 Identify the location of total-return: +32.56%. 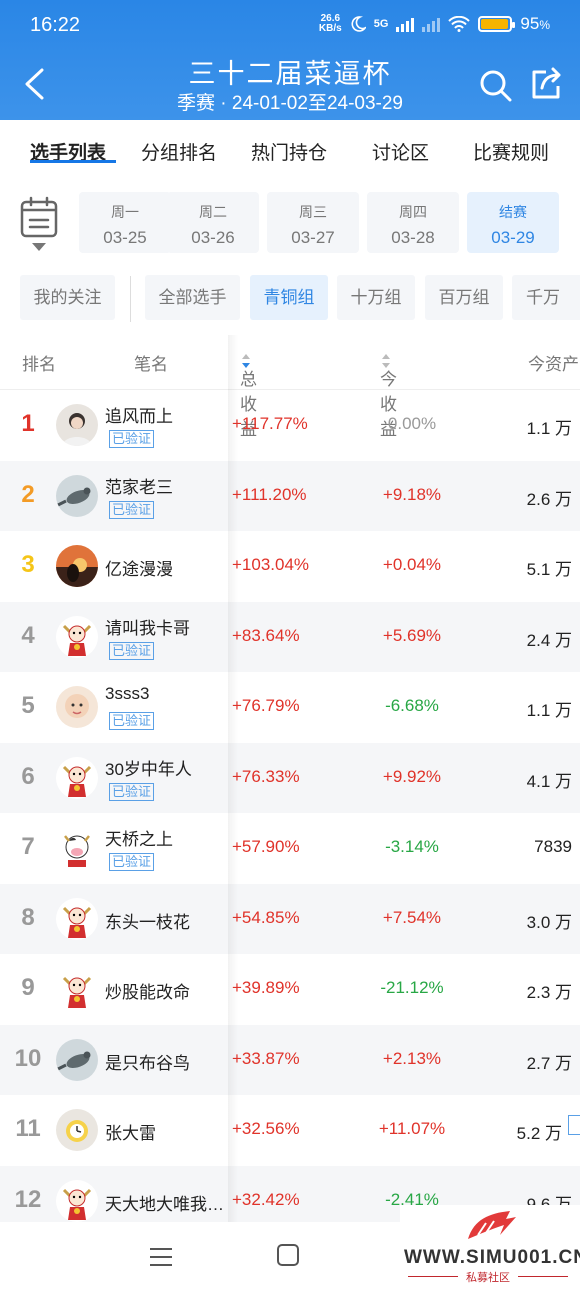
(266, 1128).